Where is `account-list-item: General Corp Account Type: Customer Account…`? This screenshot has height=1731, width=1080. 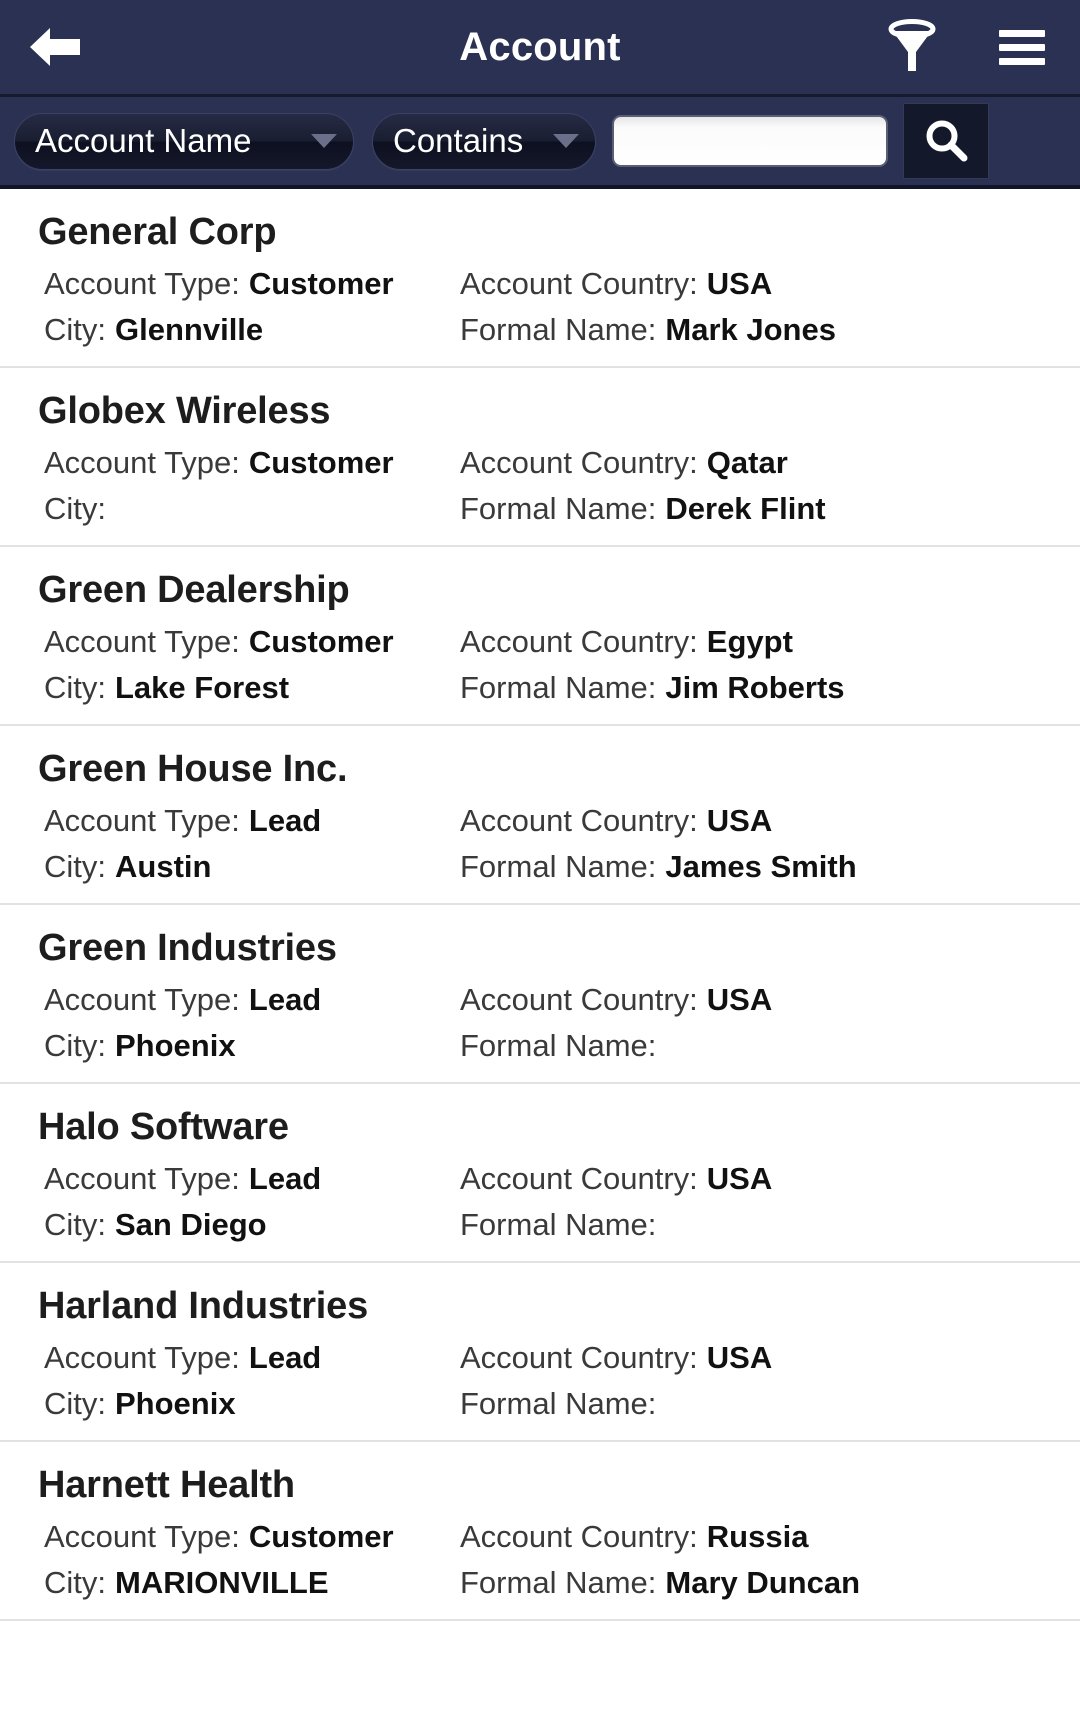 account-list-item: General Corp Account Type: Customer Account… is located at coordinates (540, 278).